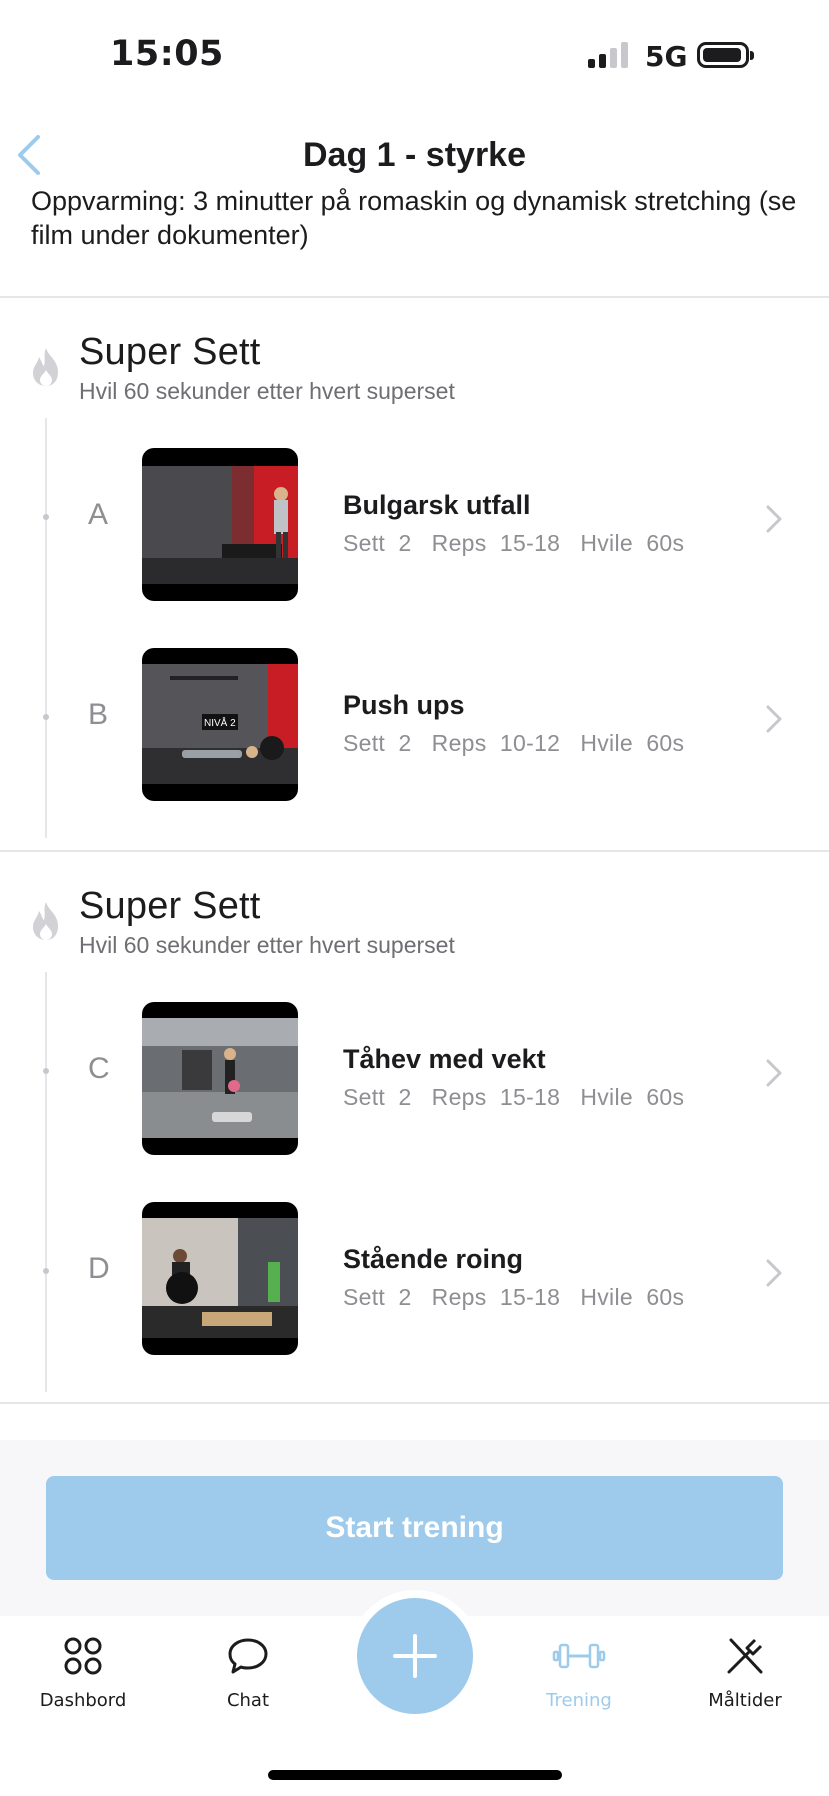 The image size is (829, 1796). What do you see at coordinates (414, 55) in the screenshot?
I see `status-bar: 15:05 5G` at bounding box center [414, 55].